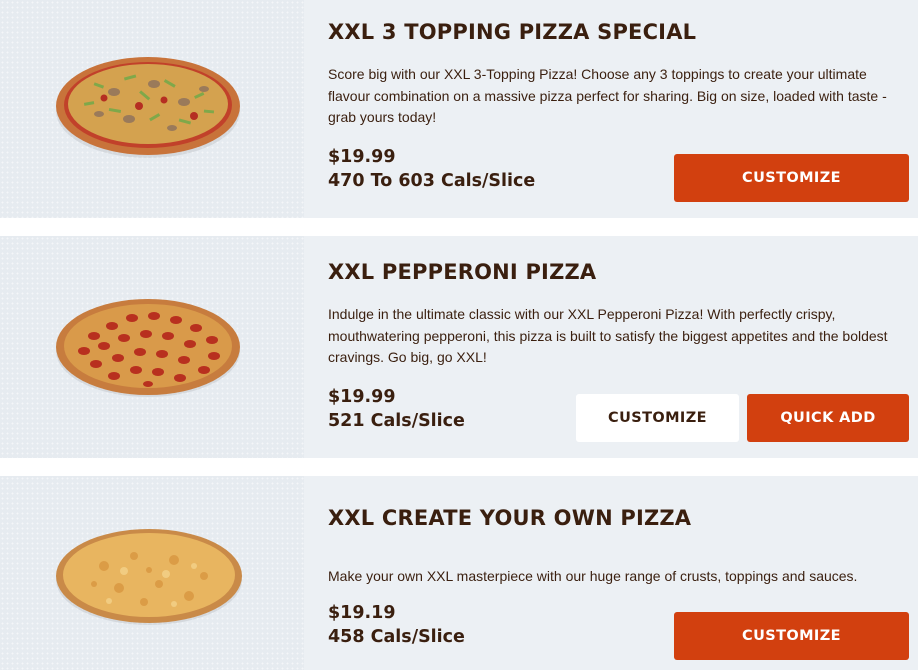  I want to click on item-price: $19.19, so click(362, 613).